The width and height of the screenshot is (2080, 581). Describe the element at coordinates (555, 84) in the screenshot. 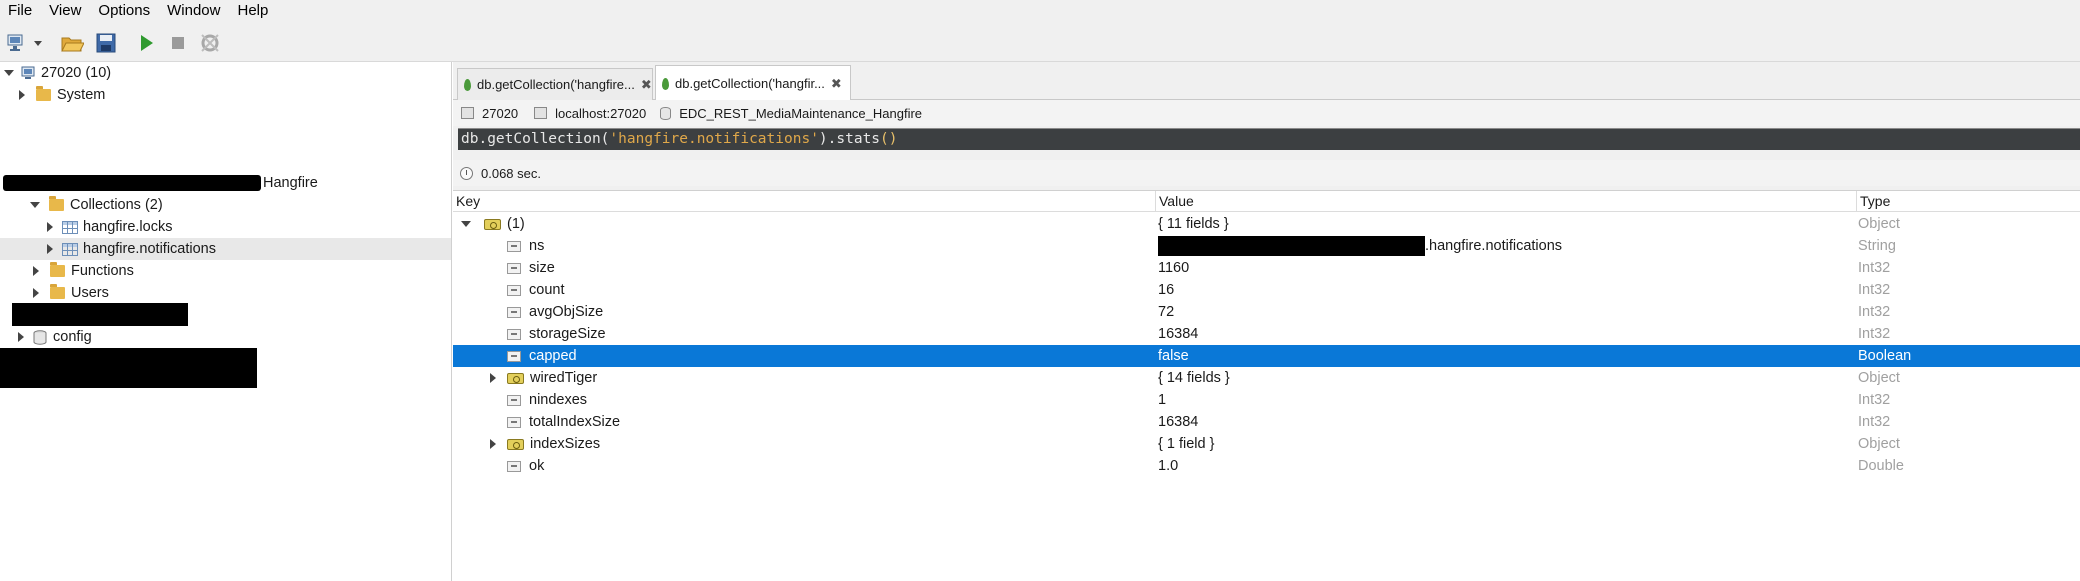

I see `tab-query-1: db.getCollection('hangfire... ✖` at that location.